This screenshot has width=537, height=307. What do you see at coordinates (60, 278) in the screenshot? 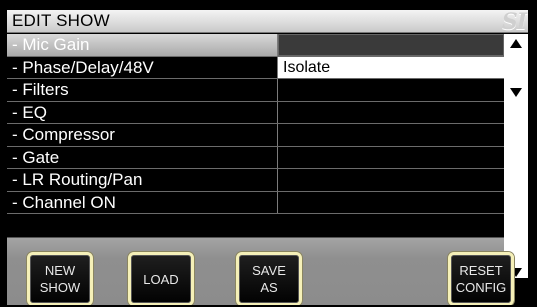
I see `new-show-button: NEW SHOW` at bounding box center [60, 278].